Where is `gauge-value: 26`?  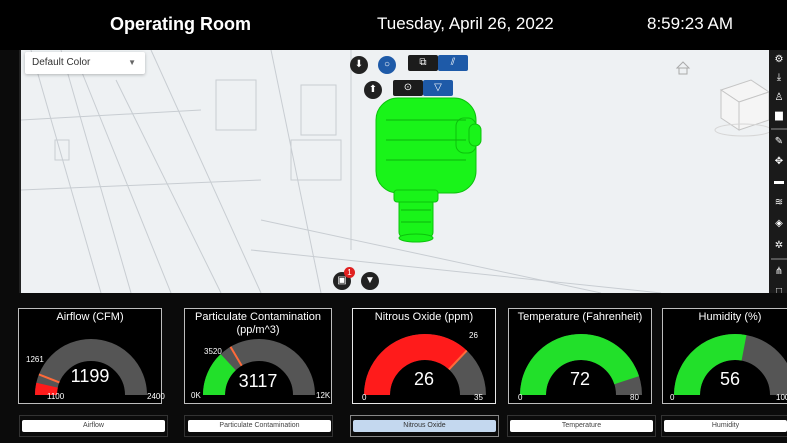 gauge-value: 26 is located at coordinates (424, 379).